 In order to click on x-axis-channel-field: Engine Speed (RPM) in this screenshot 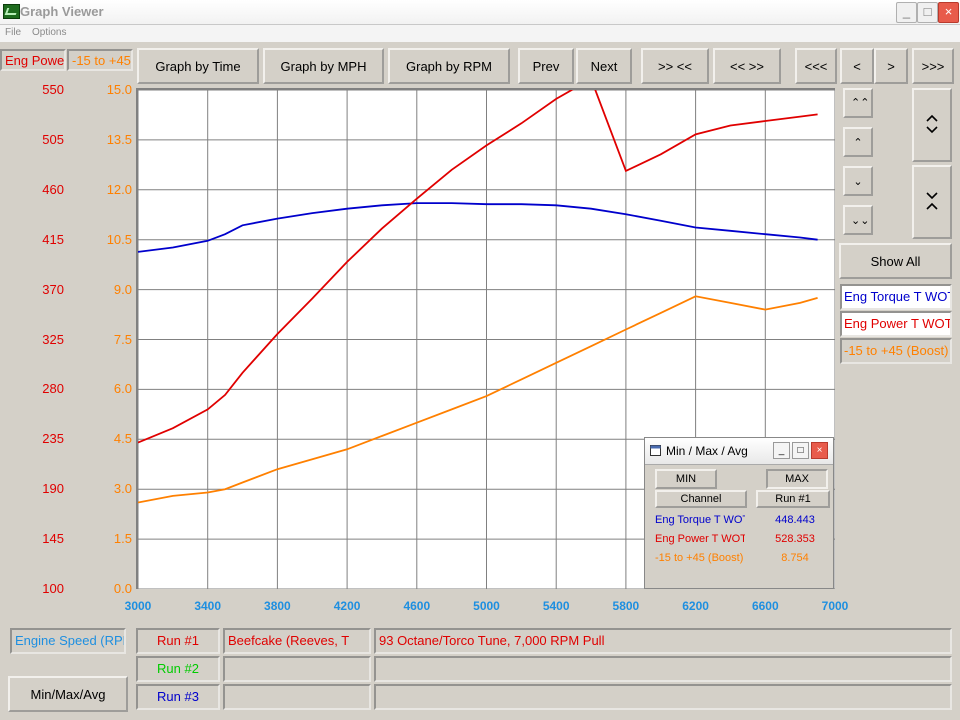, I will do `click(68, 641)`.